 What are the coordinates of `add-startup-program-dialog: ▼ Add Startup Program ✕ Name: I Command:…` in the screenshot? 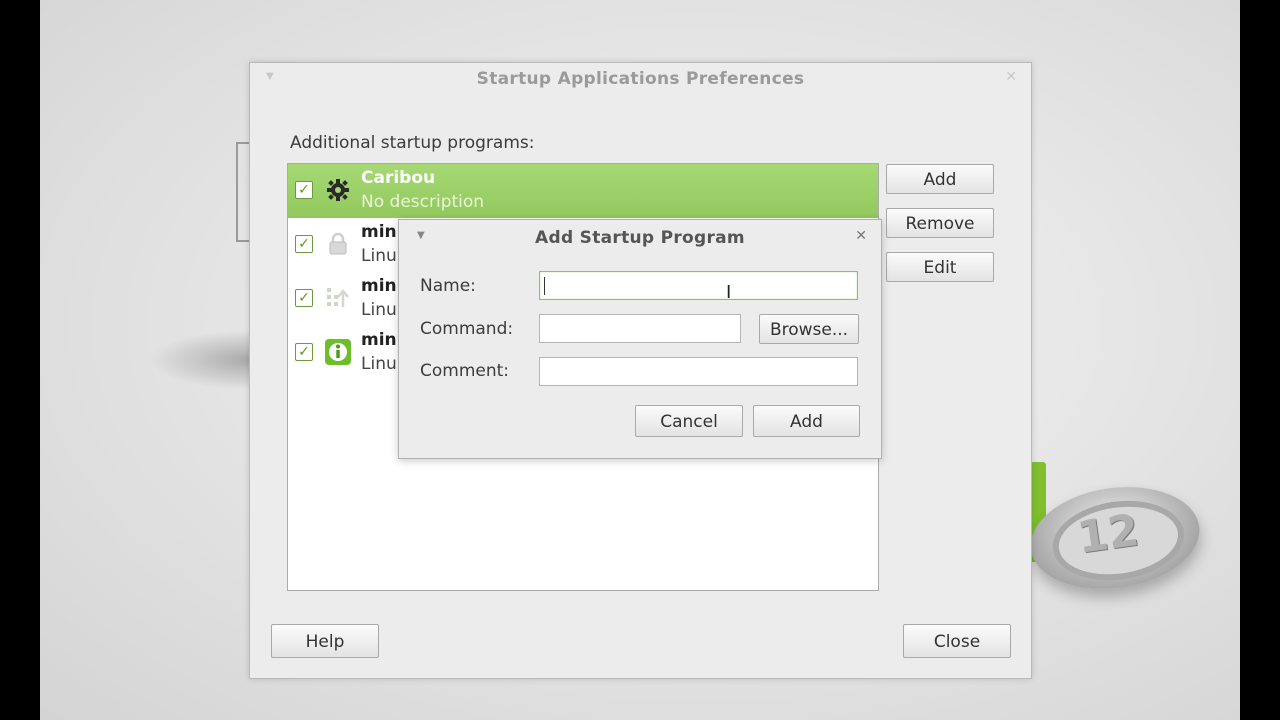 It's located at (640, 339).